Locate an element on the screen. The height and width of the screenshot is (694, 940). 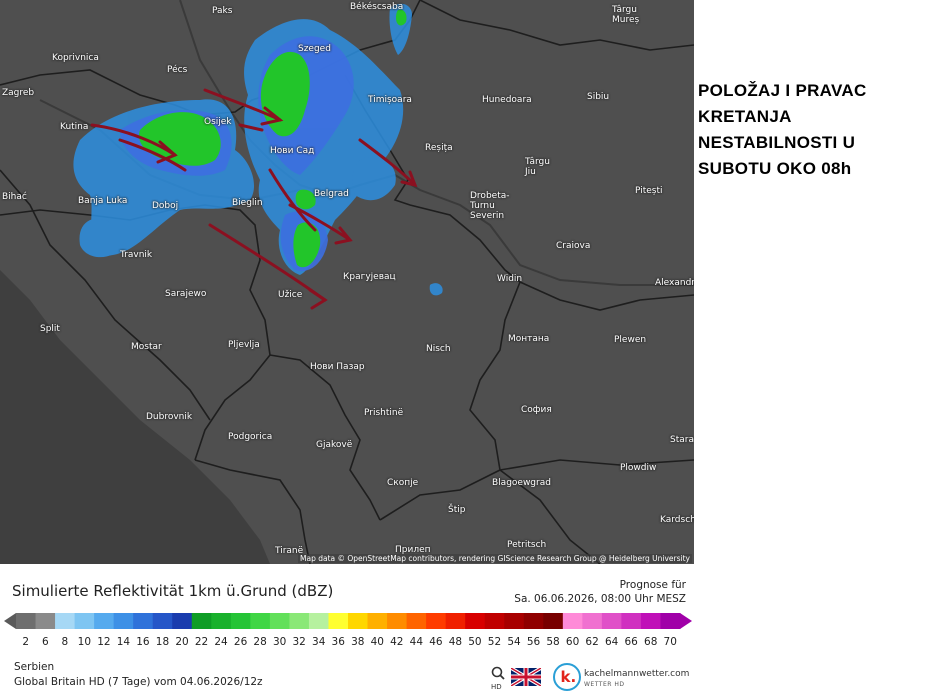
city-label: Plewen is located at coordinates (630, 340).